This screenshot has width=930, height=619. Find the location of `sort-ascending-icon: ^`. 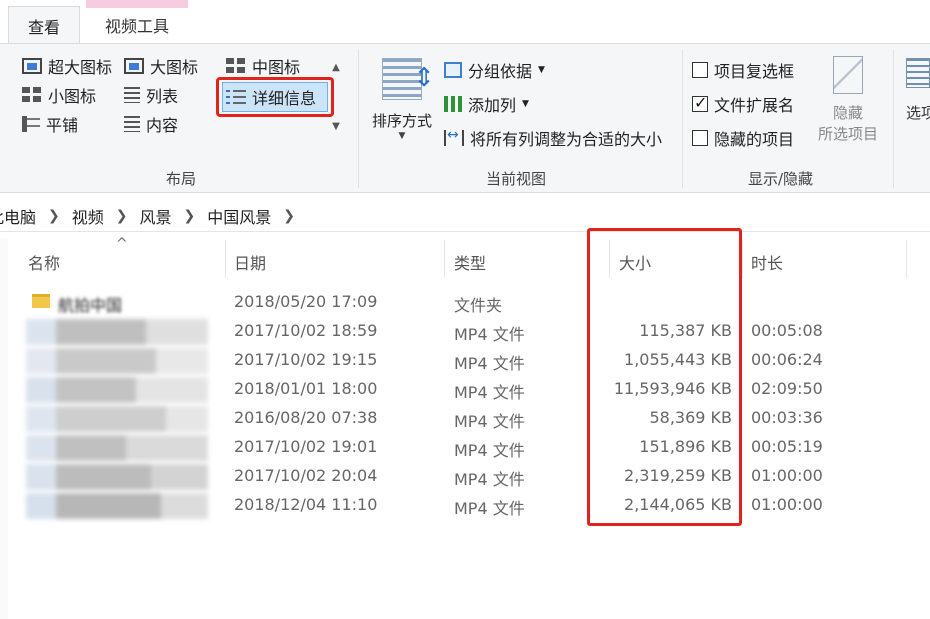

sort-ascending-icon: ^ is located at coordinates (122, 244).